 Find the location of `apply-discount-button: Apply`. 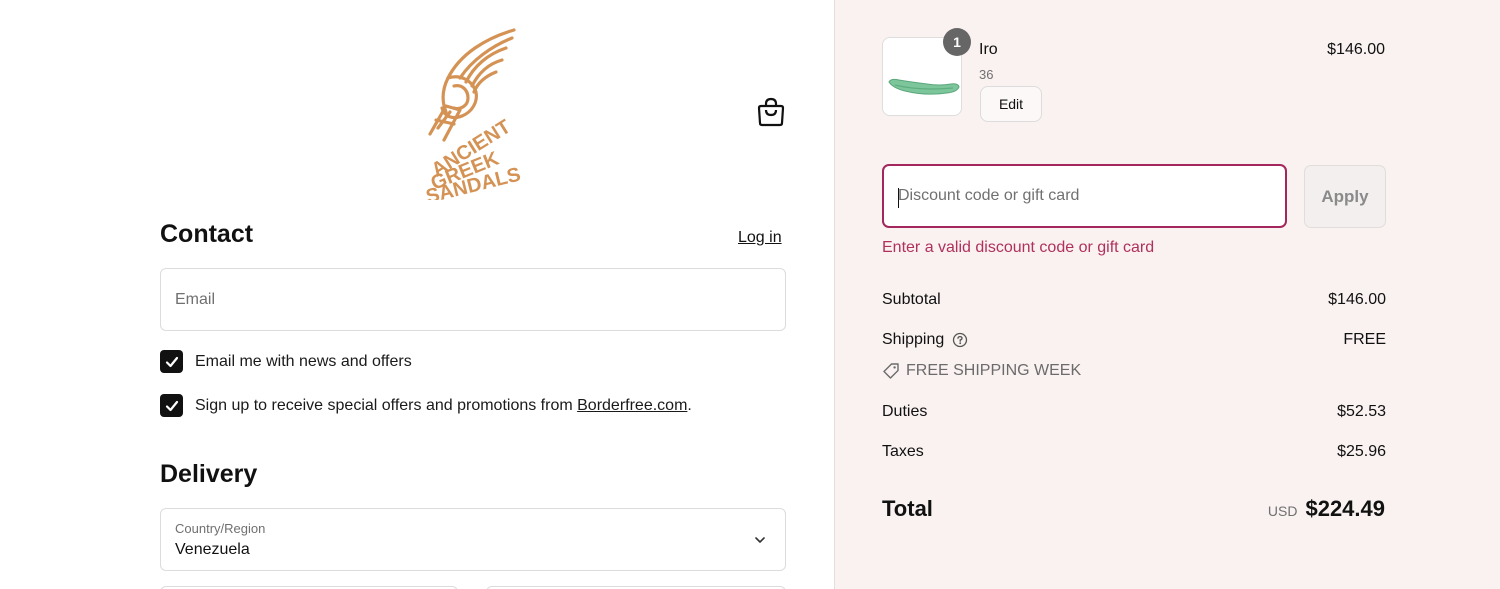

apply-discount-button: Apply is located at coordinates (1345, 196).